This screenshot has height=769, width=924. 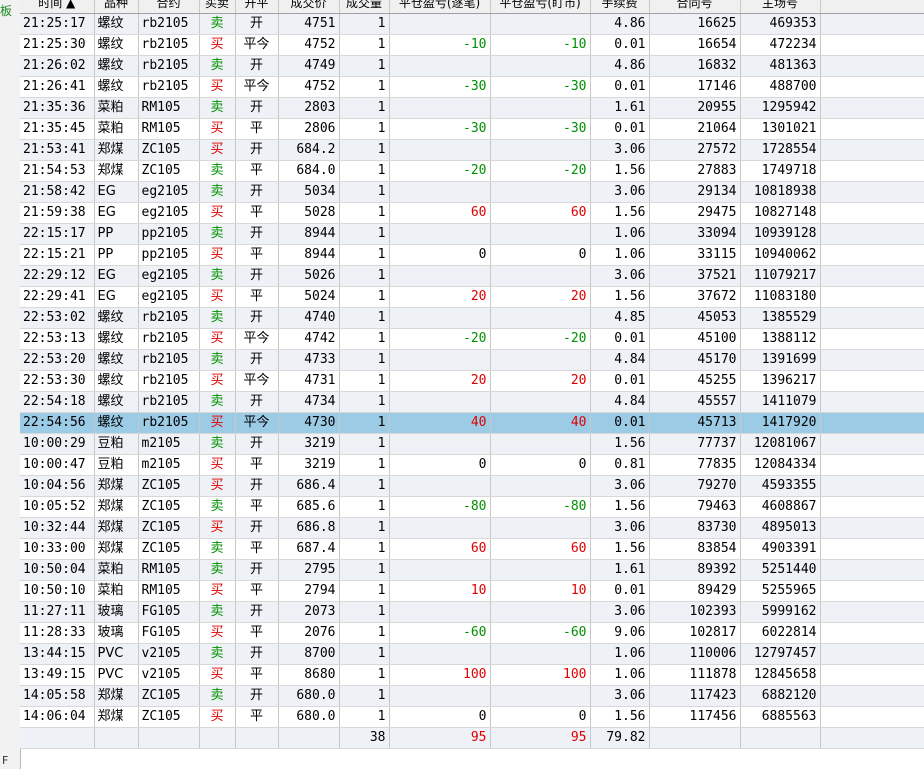 What do you see at coordinates (780, 7) in the screenshot?
I see `header-main-no: 主场号` at bounding box center [780, 7].